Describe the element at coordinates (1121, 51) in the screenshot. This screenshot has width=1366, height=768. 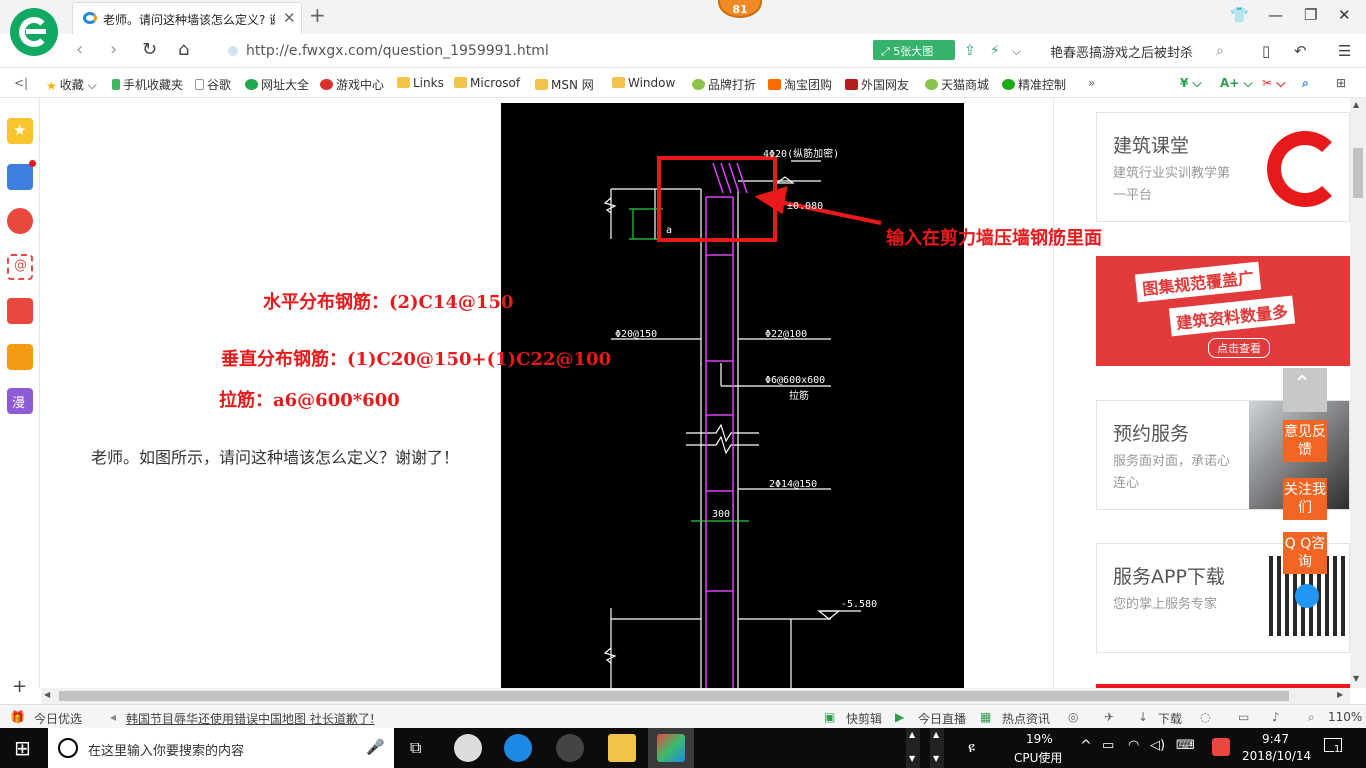
I see `news-ticker: 艳春恶搞游戏之后被封杀` at that location.